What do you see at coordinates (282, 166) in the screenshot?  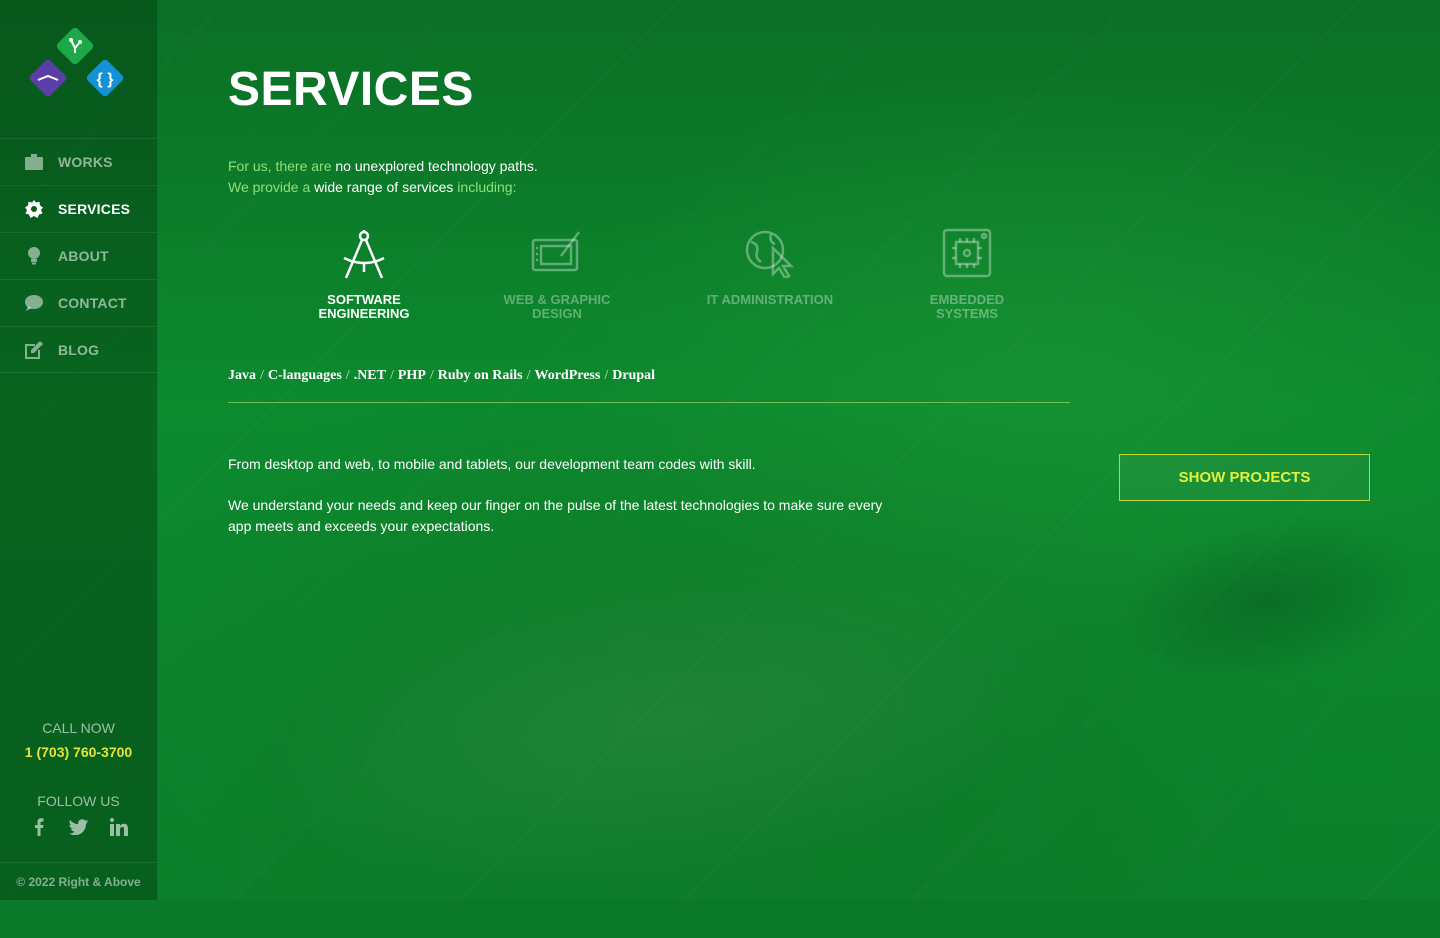 I see `intro-segment: For us, there are` at bounding box center [282, 166].